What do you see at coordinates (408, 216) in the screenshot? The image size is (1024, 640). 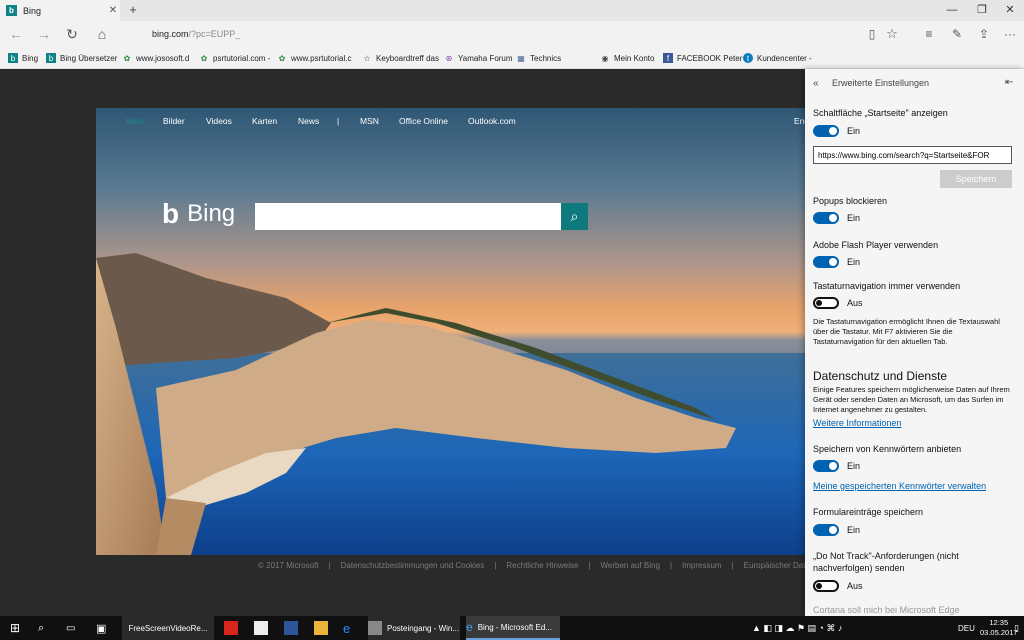 I see `bing-search-input` at bounding box center [408, 216].